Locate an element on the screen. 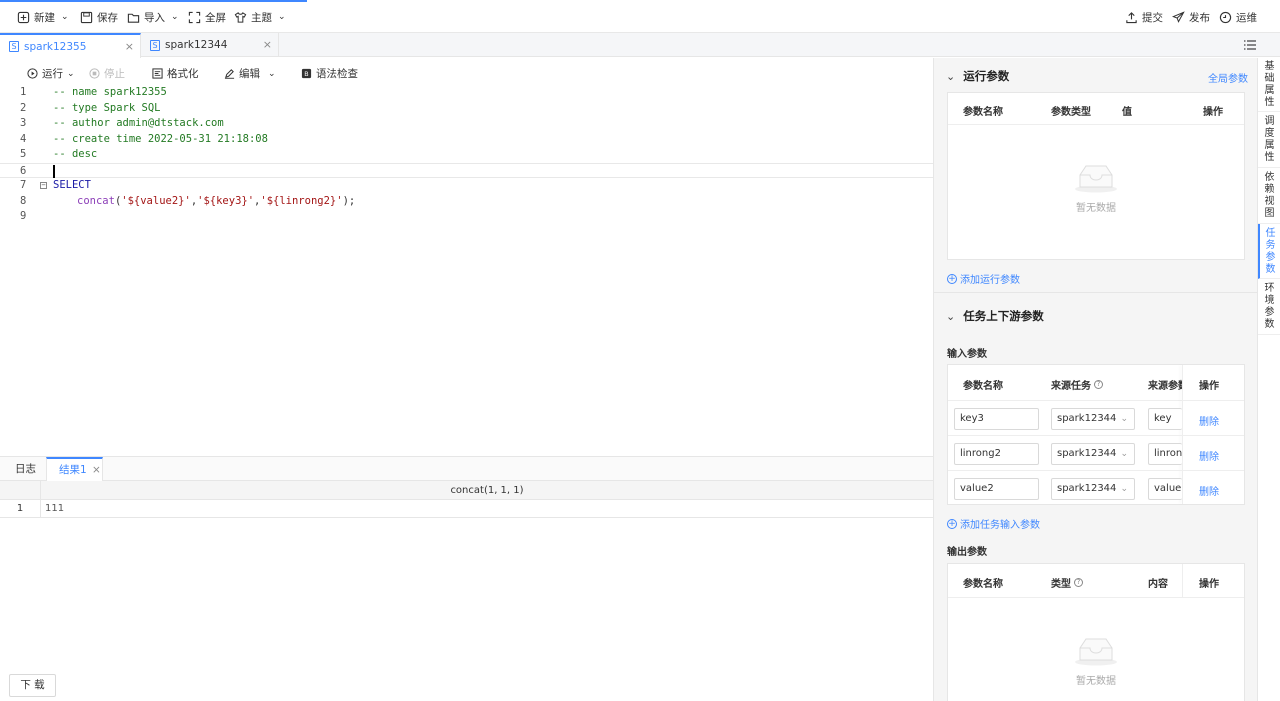  param-name-input: linrong2 is located at coordinates (996, 454).